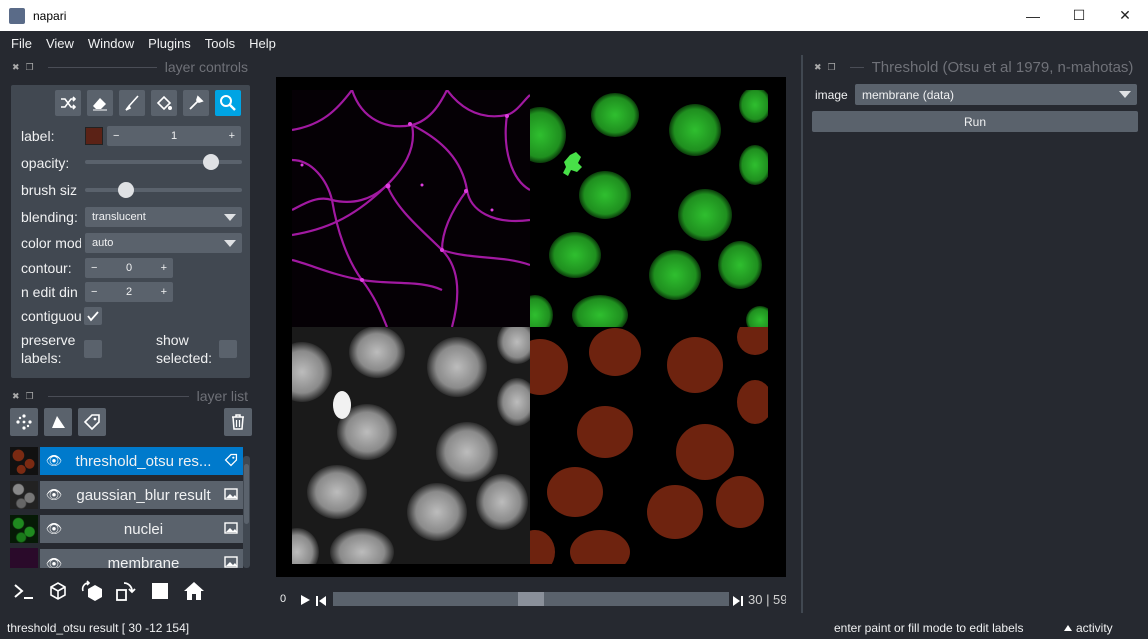 The width and height of the screenshot is (1148, 639). Describe the element at coordinates (163, 243) in the screenshot. I see `color-mode-combobox: auto` at that location.